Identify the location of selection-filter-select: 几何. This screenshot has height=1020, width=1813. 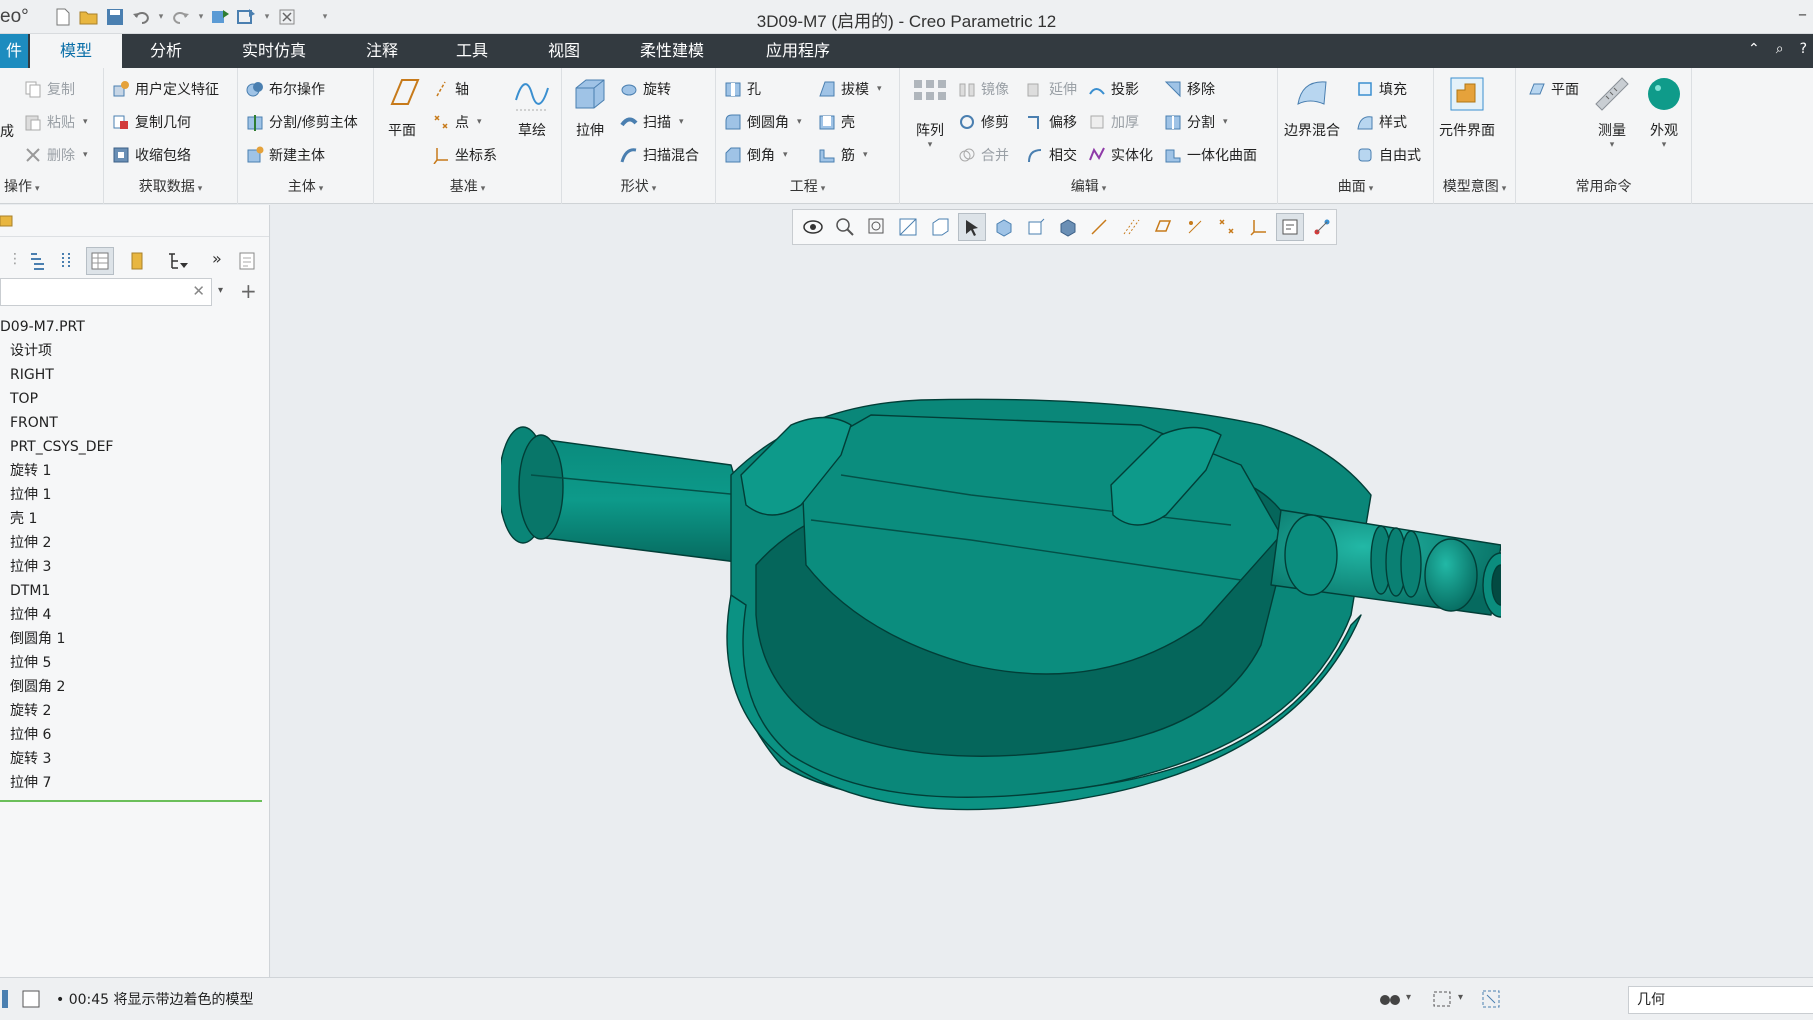
(1720, 1000).